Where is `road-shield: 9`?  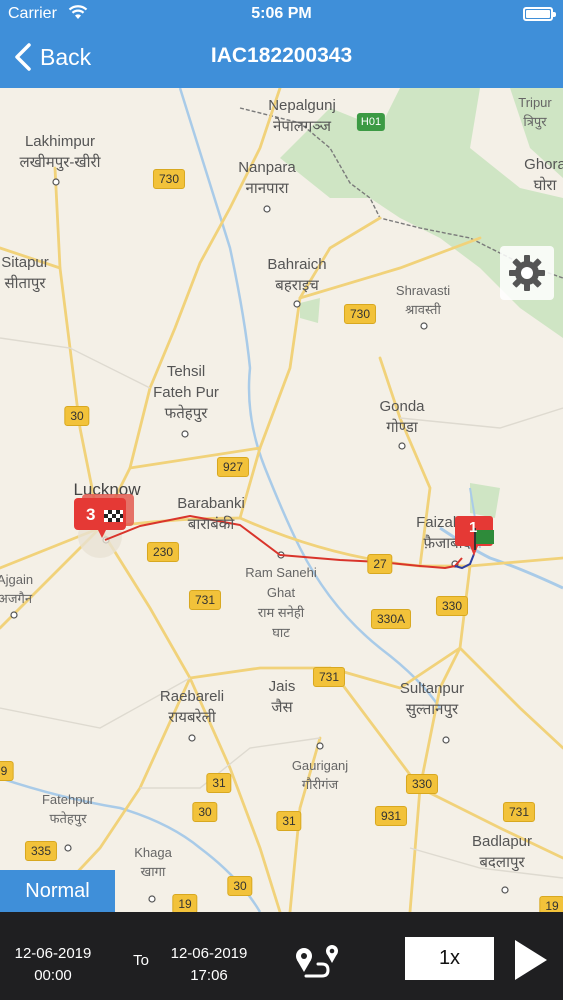
road-shield: 9 is located at coordinates (7, 771).